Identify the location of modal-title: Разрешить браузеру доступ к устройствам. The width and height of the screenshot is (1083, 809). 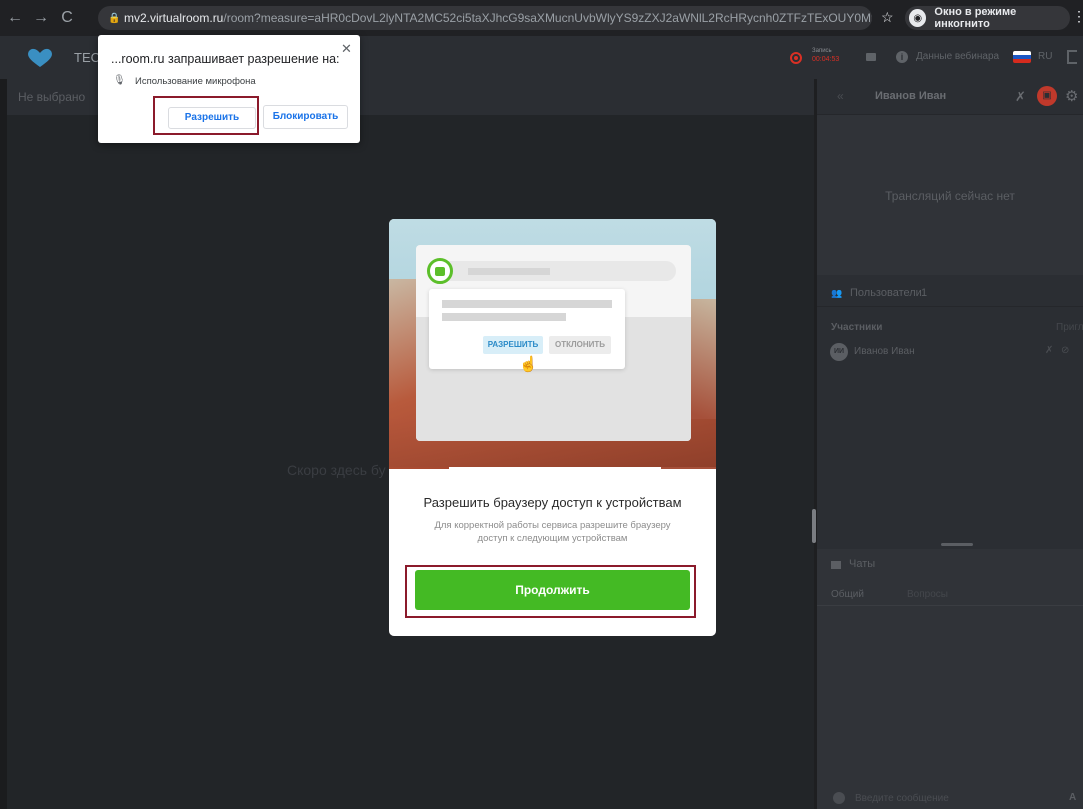
(552, 502).